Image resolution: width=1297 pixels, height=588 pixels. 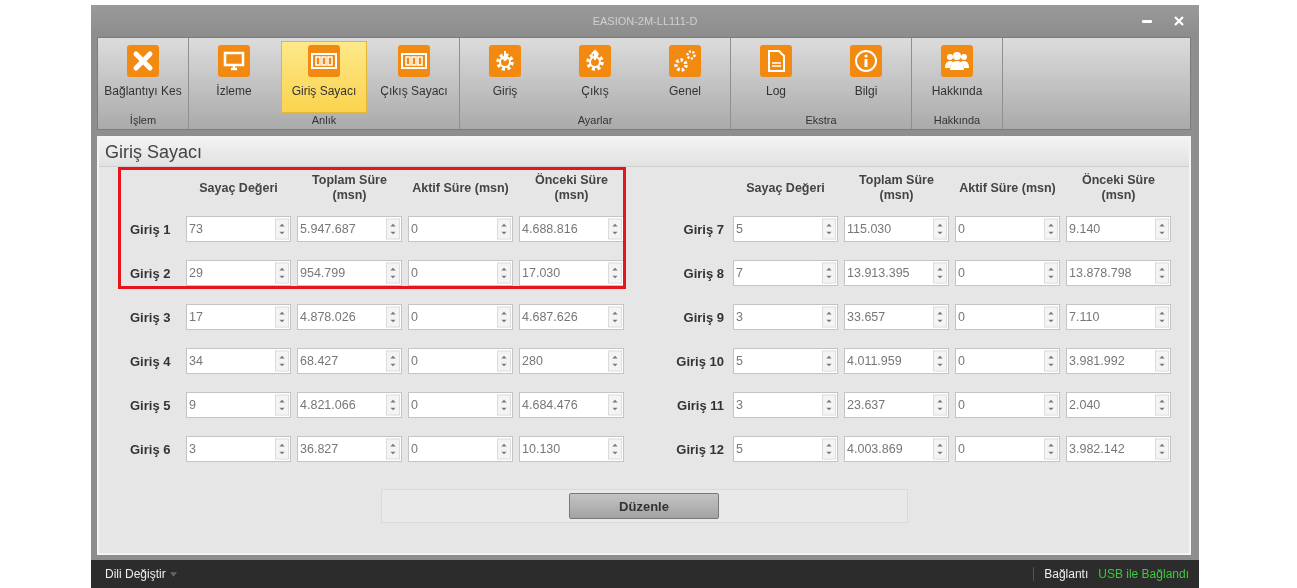 I want to click on ribbon-button: Bilgi, so click(x=866, y=77).